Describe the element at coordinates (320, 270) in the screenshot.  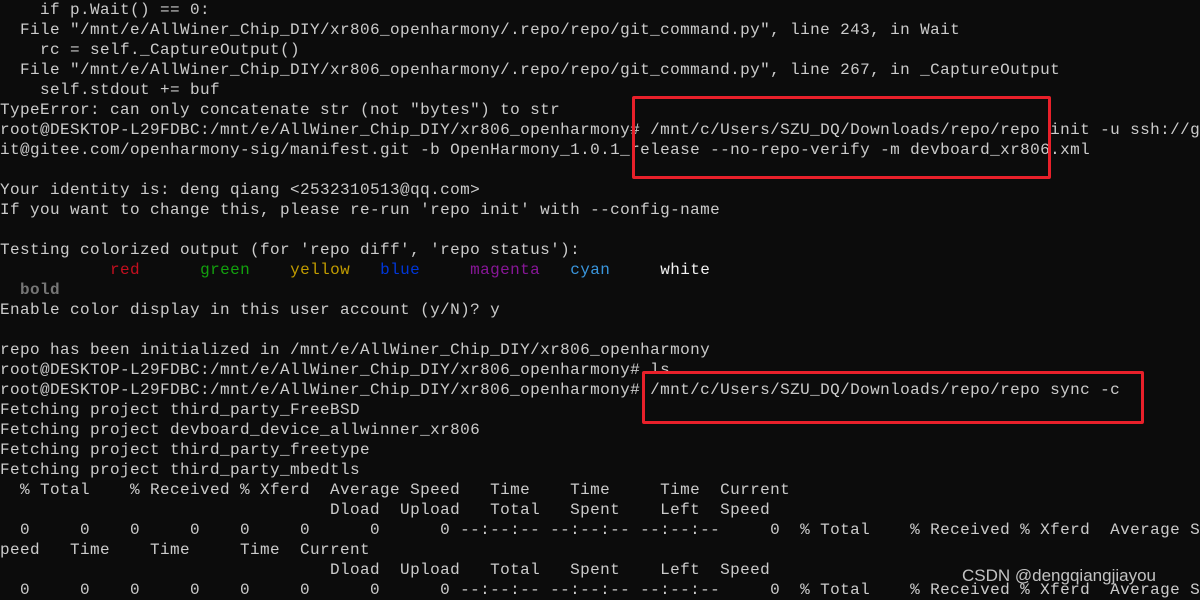
I see `terminal-text-segment: yellow` at that location.